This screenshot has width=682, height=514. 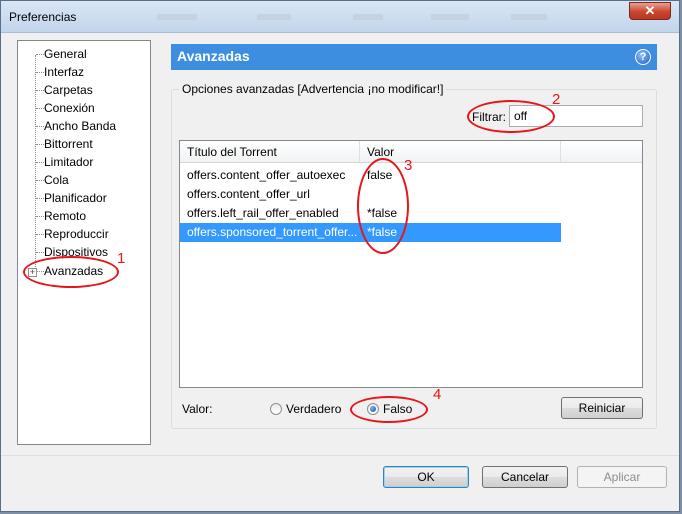 What do you see at coordinates (213, 56) in the screenshot?
I see `panel-title: Avanzadas` at bounding box center [213, 56].